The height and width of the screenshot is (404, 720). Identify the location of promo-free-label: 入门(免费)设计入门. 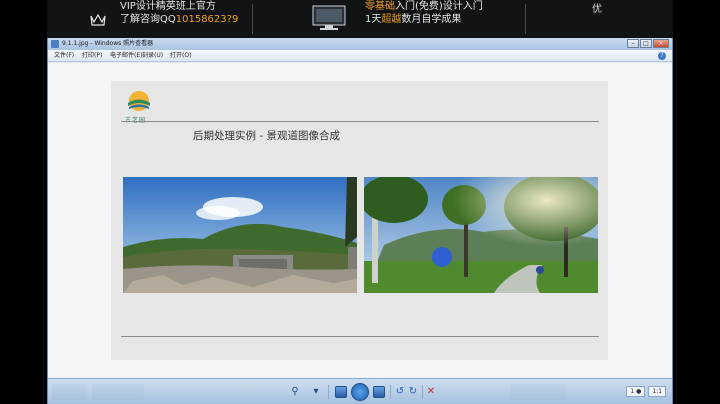
(439, 6).